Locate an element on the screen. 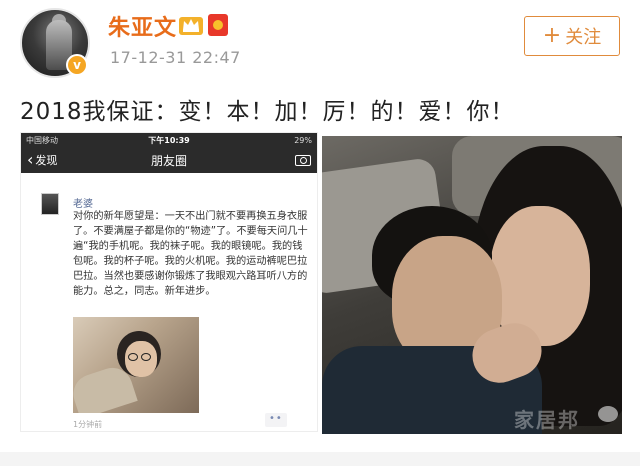 The height and width of the screenshot is (466, 640). more-options-icon is located at coordinates (276, 420).